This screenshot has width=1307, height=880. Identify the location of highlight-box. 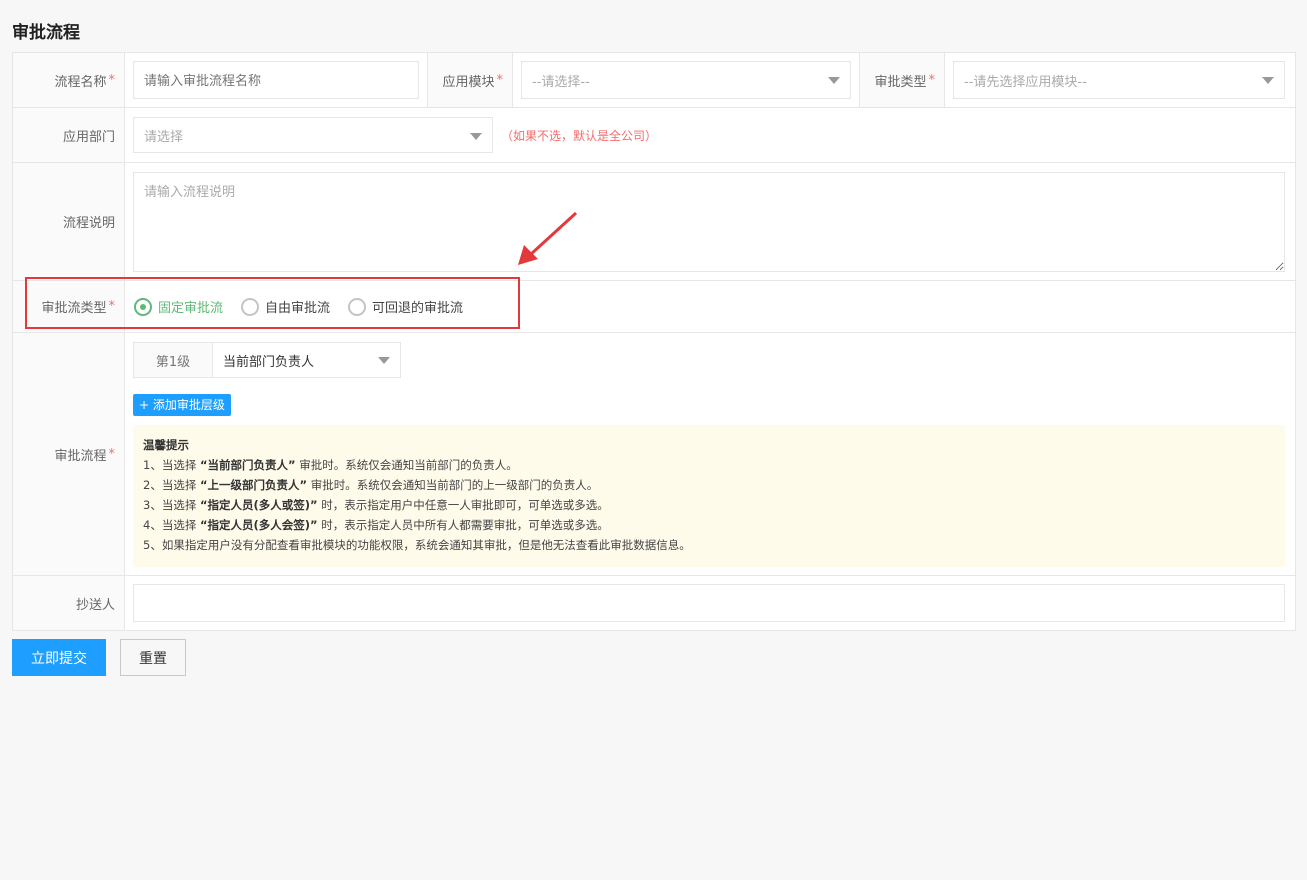
(272, 303).